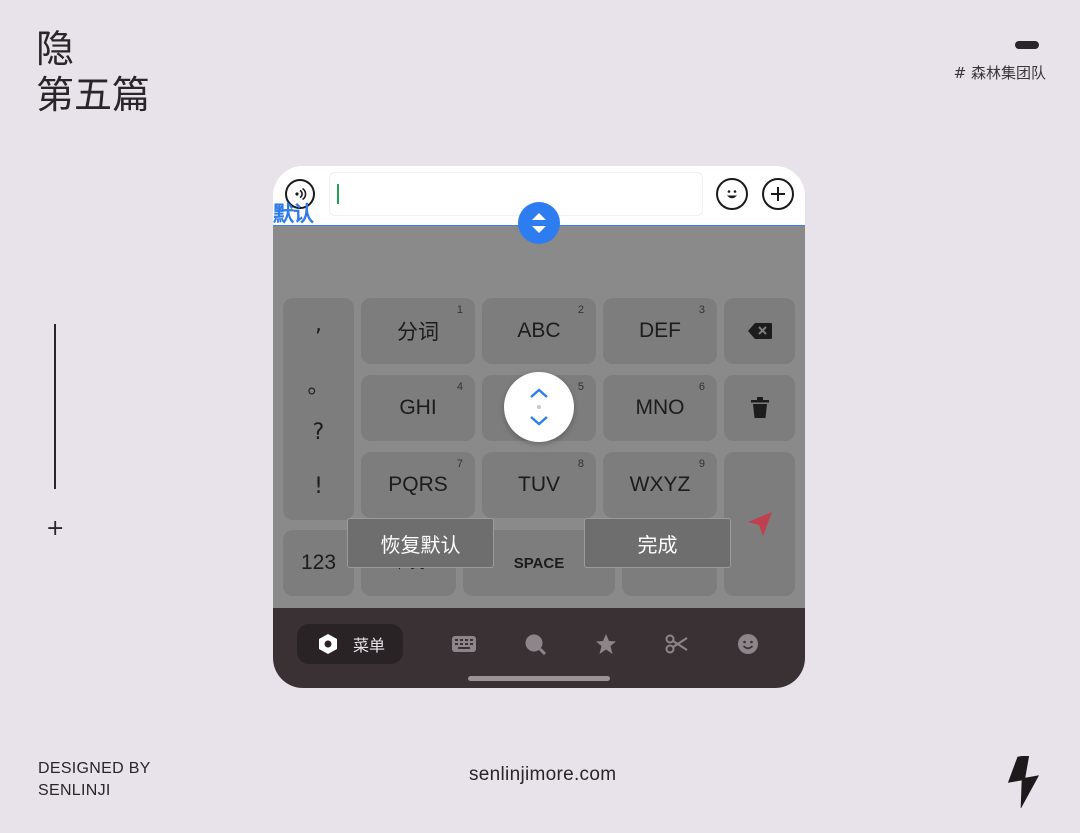  What do you see at coordinates (539, 223) in the screenshot?
I see `resize-handle-top` at bounding box center [539, 223].